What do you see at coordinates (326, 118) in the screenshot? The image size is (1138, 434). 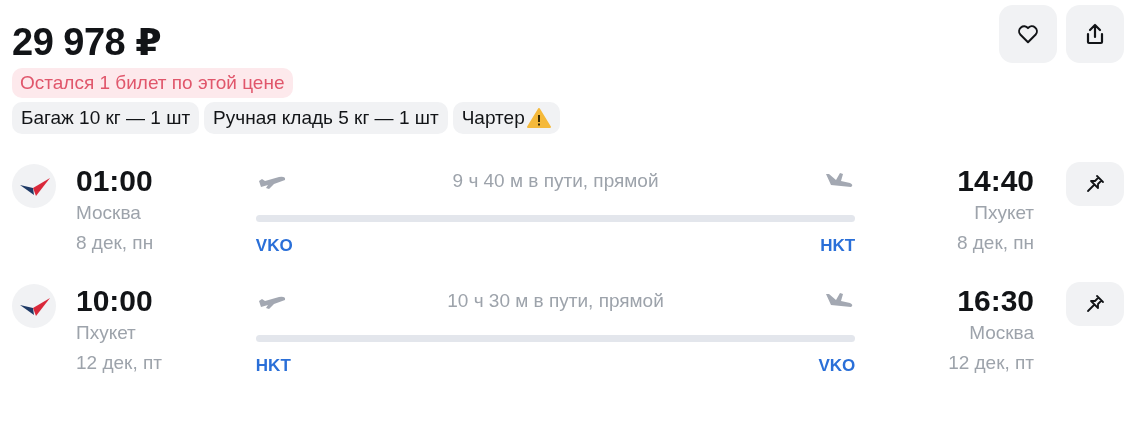 I see `tag-label: Ручная кладь 5 кг — 1 шт` at bounding box center [326, 118].